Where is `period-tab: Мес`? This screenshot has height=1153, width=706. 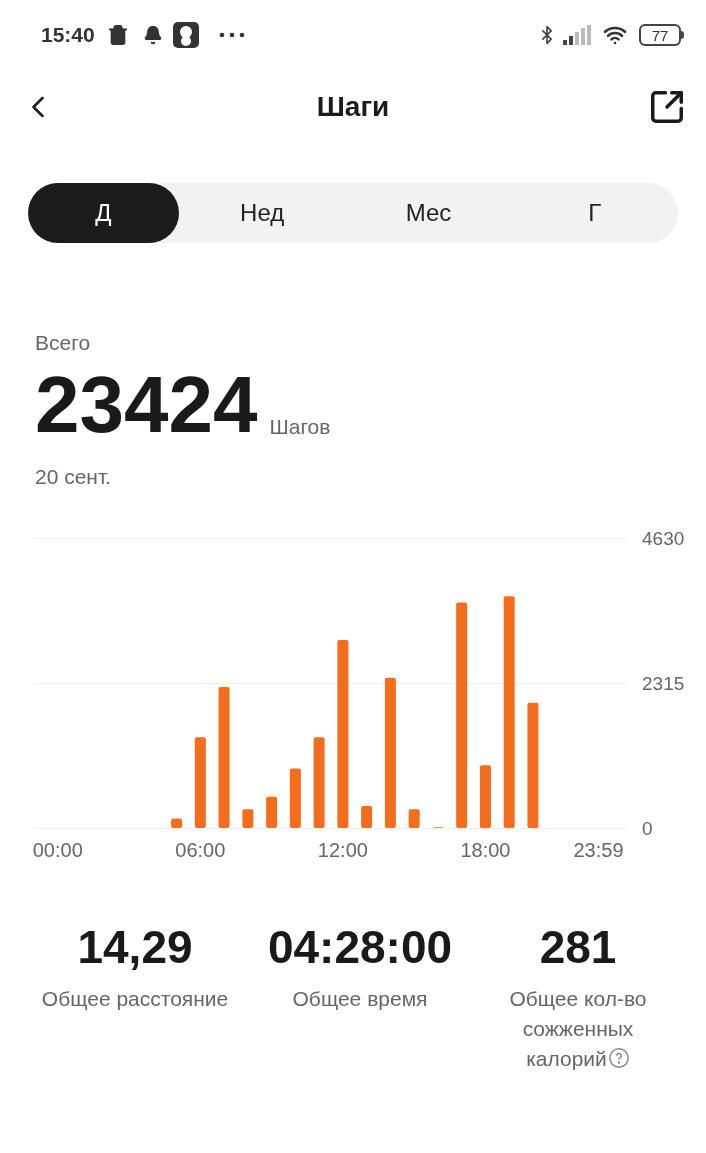
period-tab: Мес is located at coordinates (428, 213).